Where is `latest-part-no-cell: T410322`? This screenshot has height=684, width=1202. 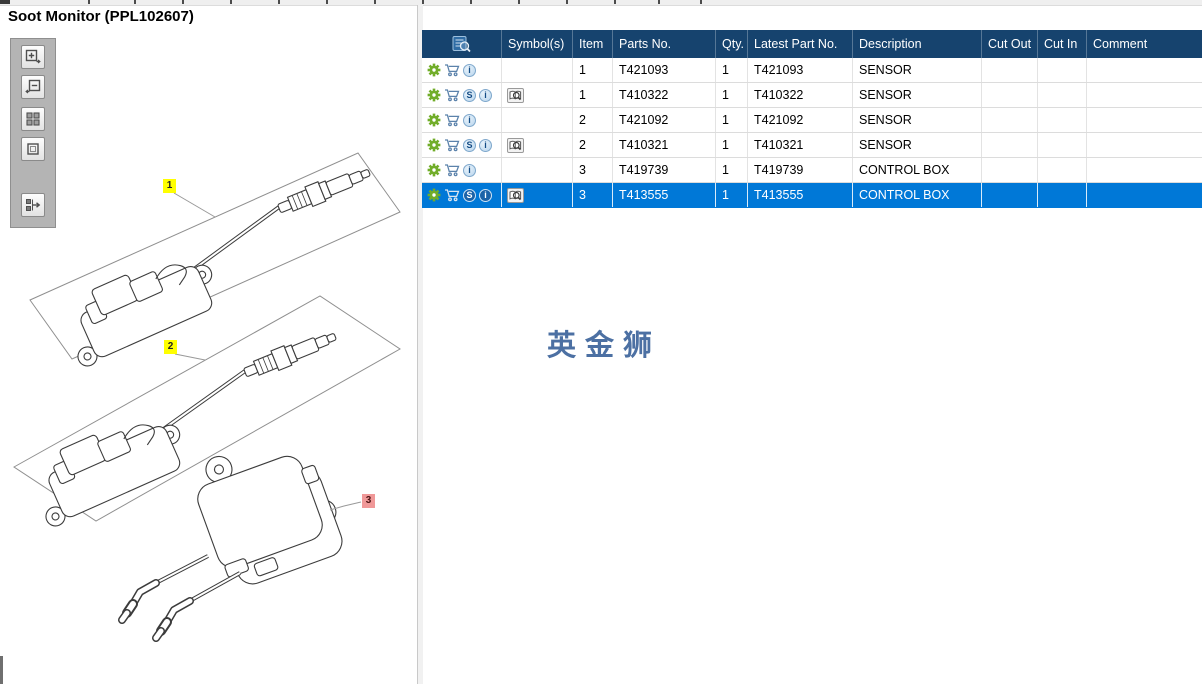 latest-part-no-cell: T410322 is located at coordinates (800, 95).